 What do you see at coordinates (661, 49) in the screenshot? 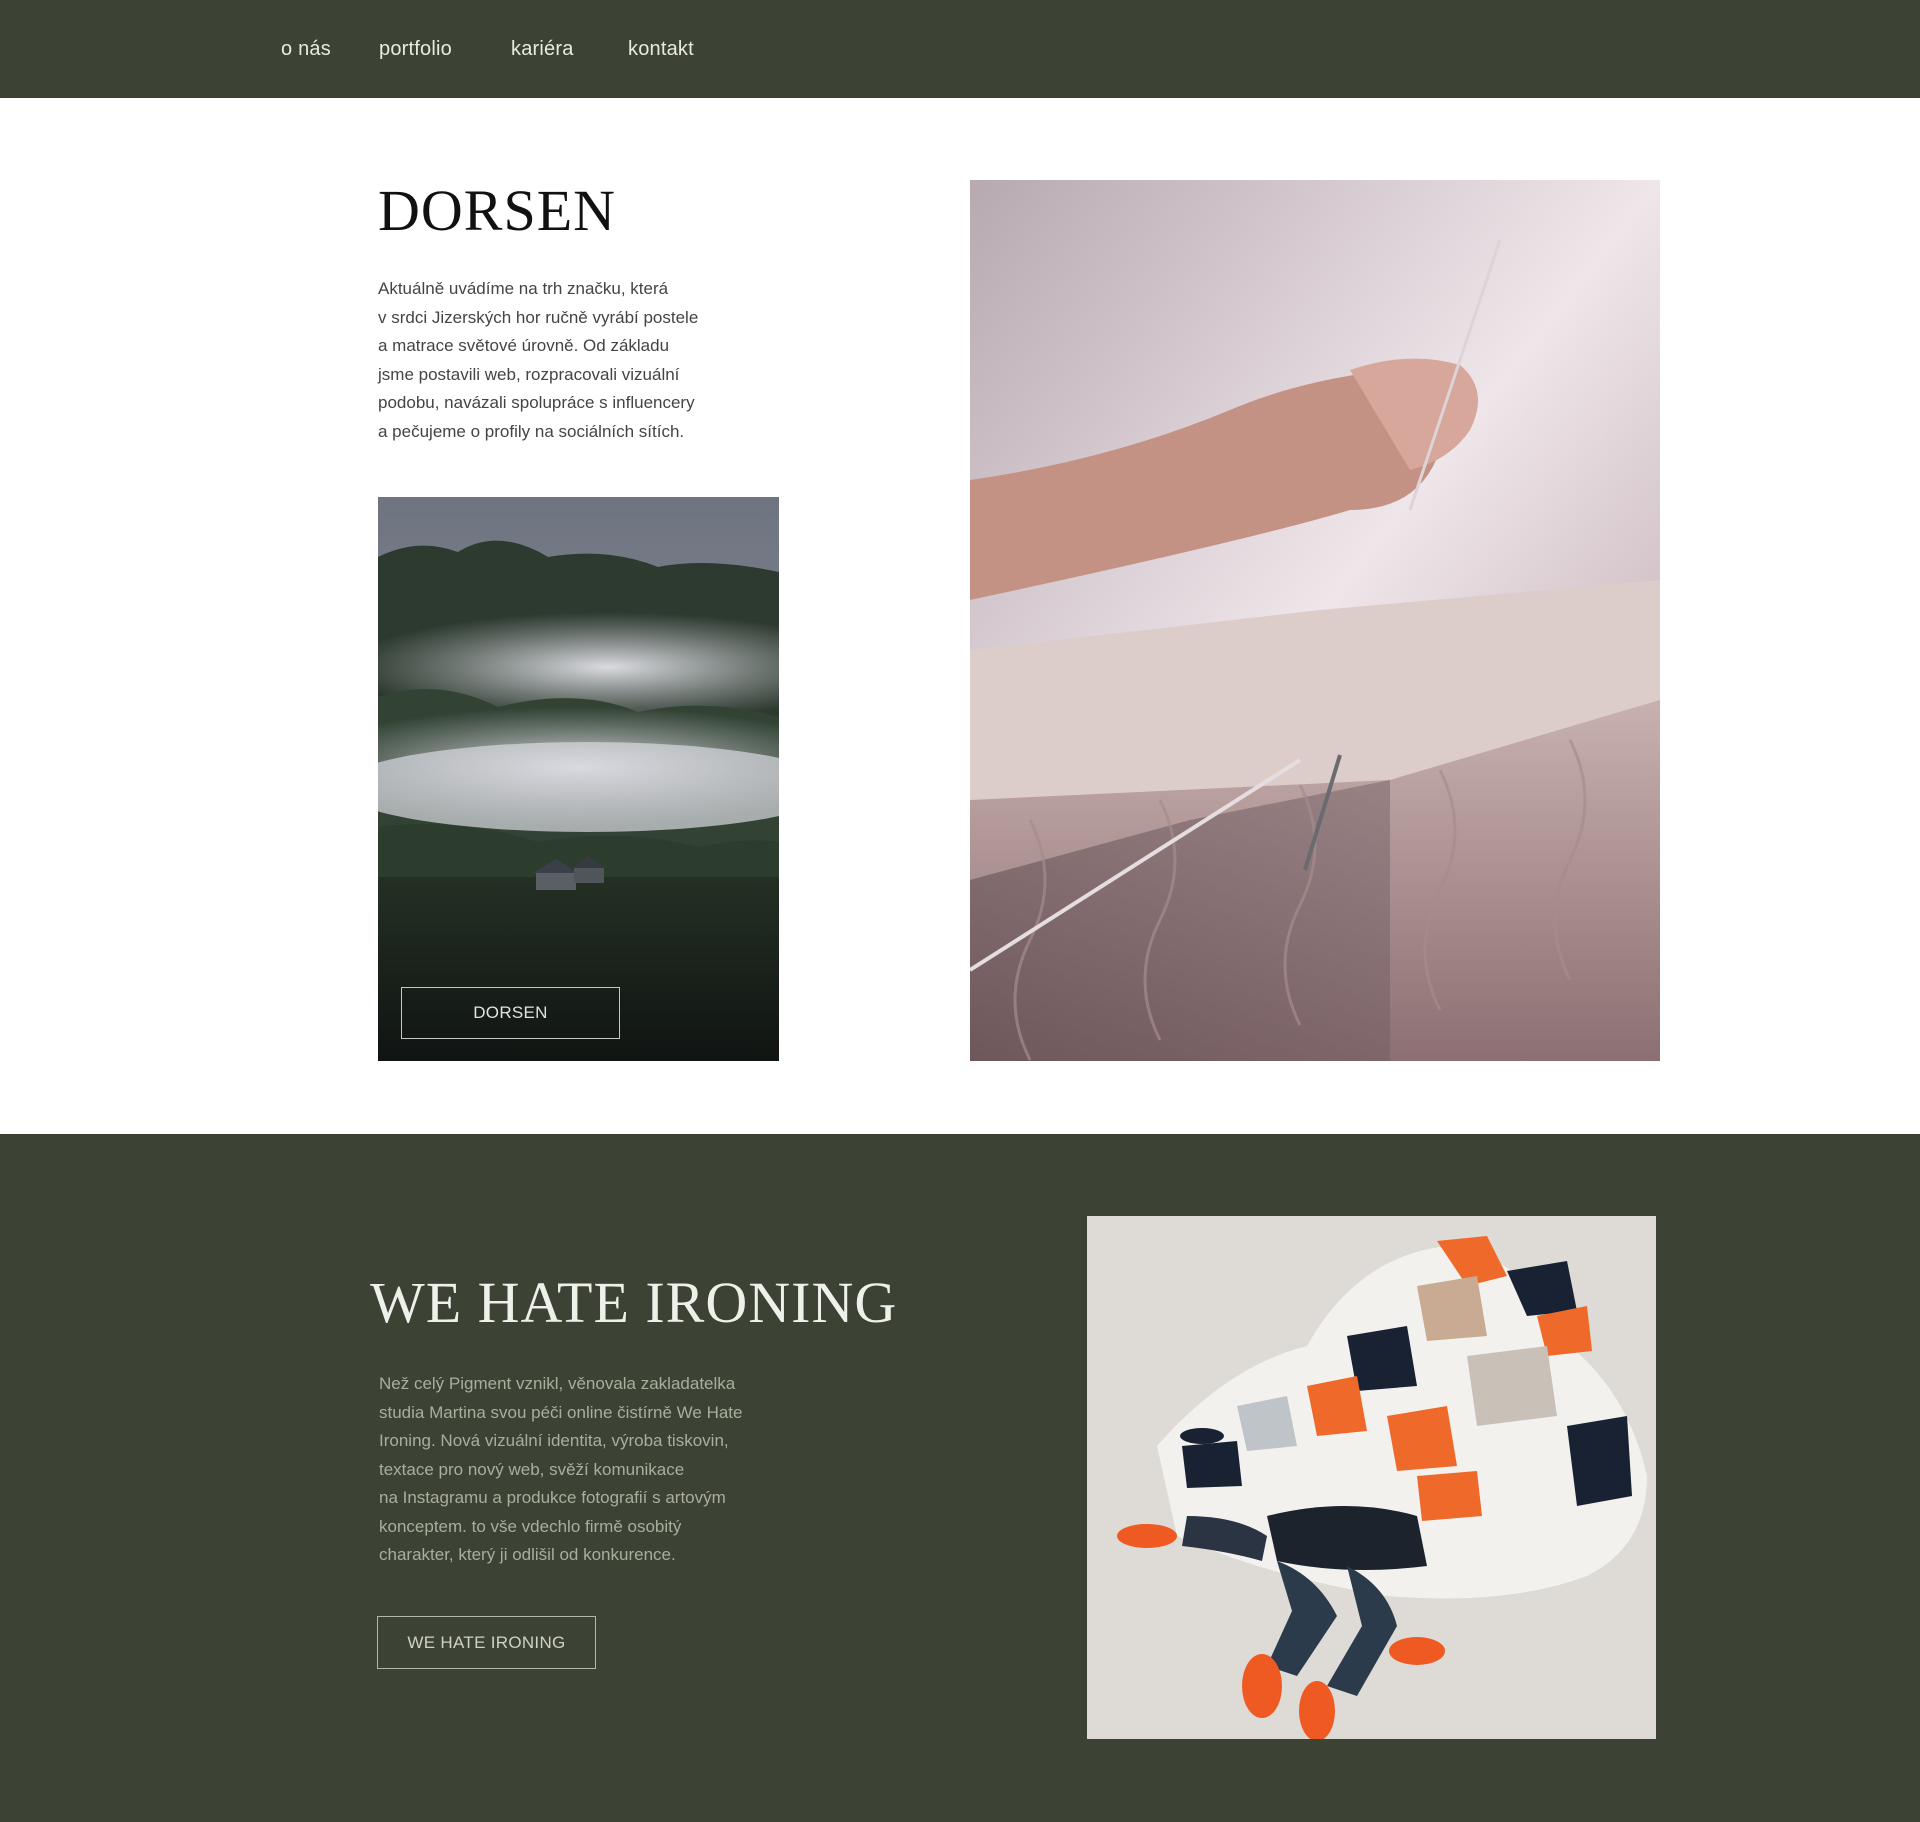
I see `nav-item-kontakt: kontakt` at bounding box center [661, 49].